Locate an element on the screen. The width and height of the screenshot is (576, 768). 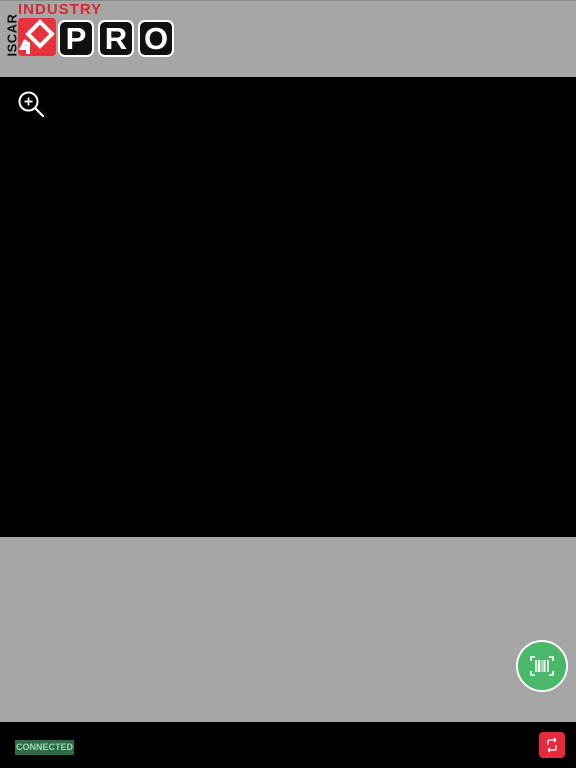
logo-4-0-graphic is located at coordinates (36, 36).